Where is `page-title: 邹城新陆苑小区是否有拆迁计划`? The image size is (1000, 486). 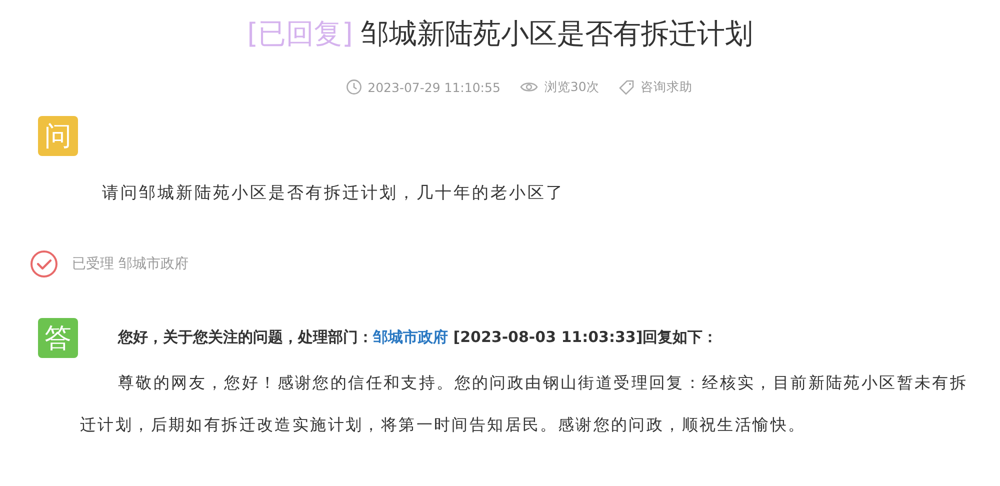
page-title: 邹城新陆苑小区是否有拆迁计划 is located at coordinates (556, 33).